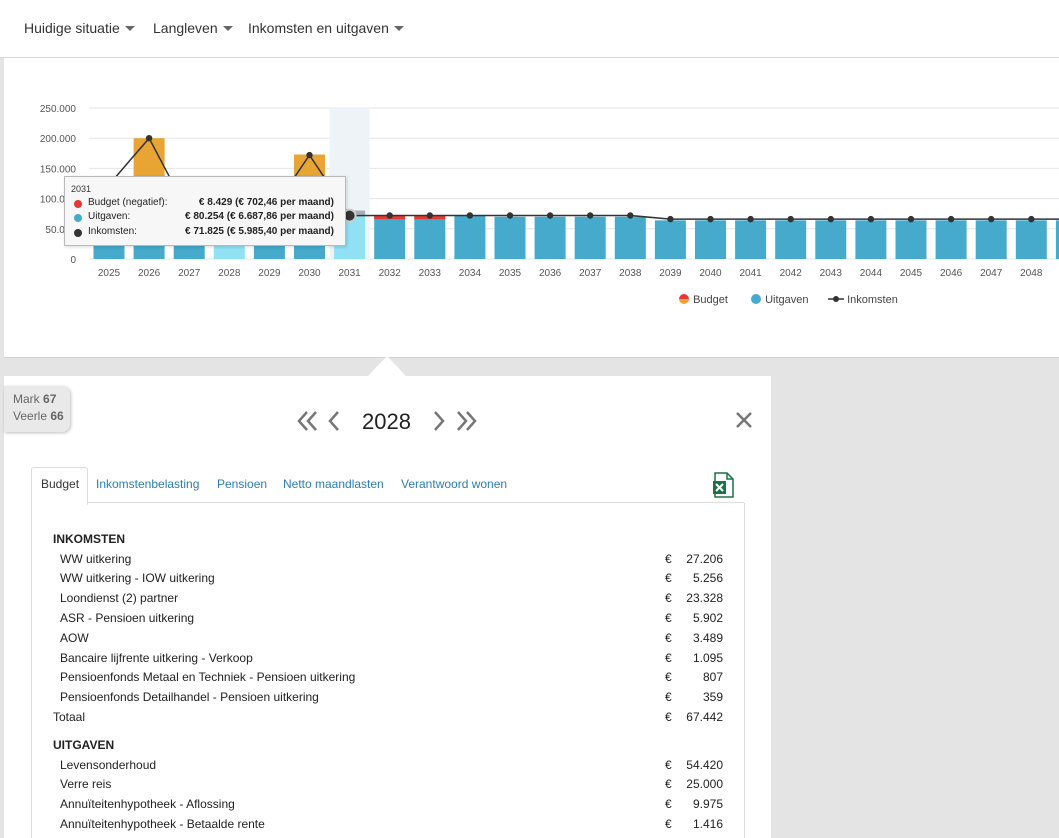 This screenshot has width=1059, height=838. What do you see at coordinates (73, 260) in the screenshot?
I see `y-tick-label: 0` at bounding box center [73, 260].